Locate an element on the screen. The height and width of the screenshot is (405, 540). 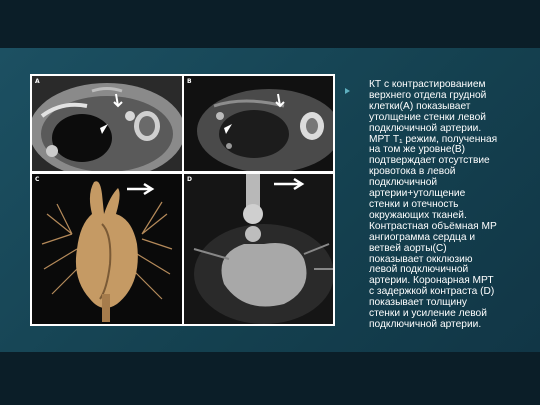
panel-label-d: D is located at coordinates (189, 179).